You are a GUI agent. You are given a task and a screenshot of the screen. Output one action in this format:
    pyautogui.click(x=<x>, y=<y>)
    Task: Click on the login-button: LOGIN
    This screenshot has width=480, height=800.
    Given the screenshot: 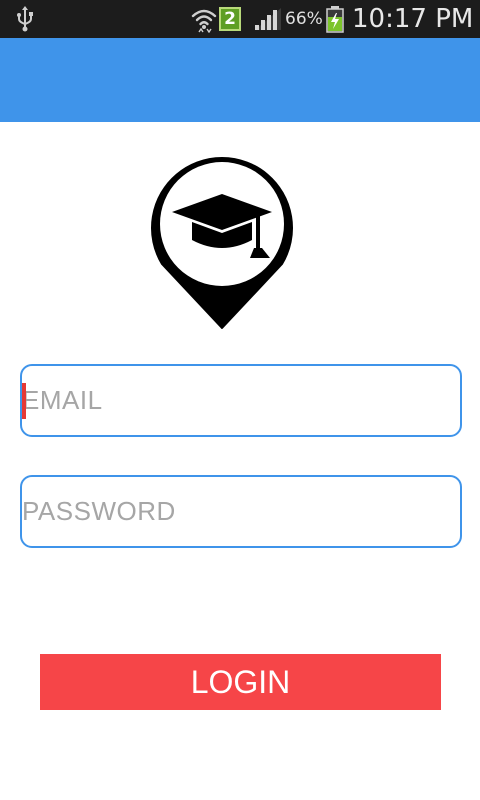 What is the action you would take?
    pyautogui.click(x=240, y=682)
    